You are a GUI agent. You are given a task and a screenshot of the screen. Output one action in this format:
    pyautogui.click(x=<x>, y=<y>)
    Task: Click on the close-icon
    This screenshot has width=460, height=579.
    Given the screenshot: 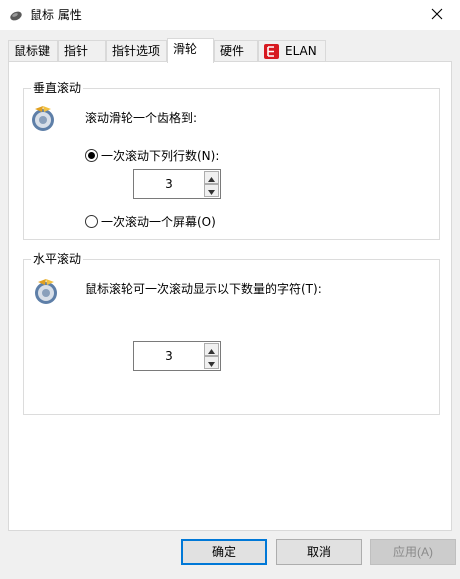 What is the action you would take?
    pyautogui.click(x=437, y=15)
    